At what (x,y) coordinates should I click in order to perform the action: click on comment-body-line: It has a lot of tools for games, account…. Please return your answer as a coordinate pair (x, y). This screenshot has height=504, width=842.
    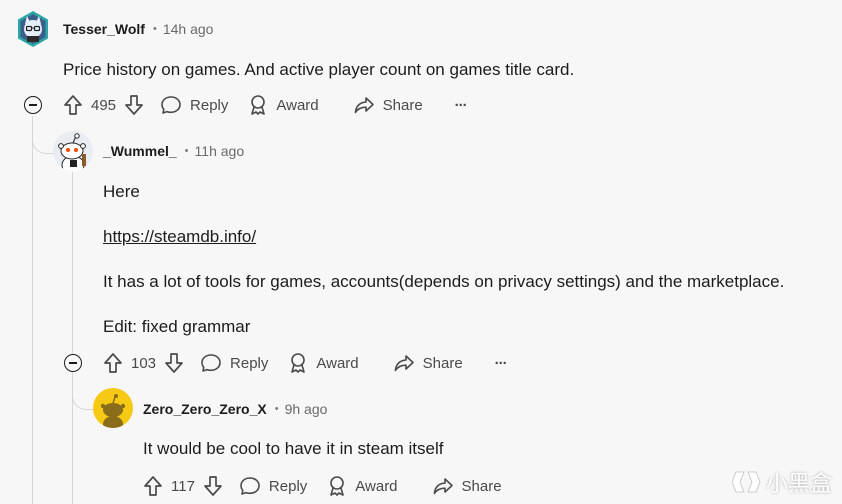
    Looking at the image, I should click on (444, 281).